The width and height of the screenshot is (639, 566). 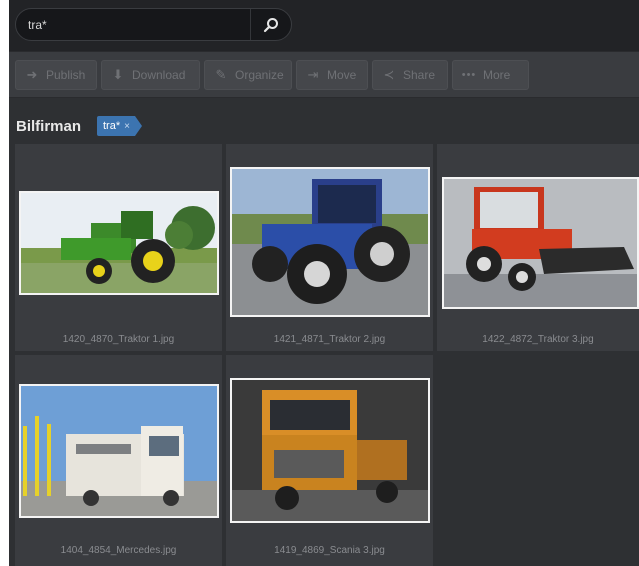 I want to click on share-label: Share, so click(x=419, y=75).